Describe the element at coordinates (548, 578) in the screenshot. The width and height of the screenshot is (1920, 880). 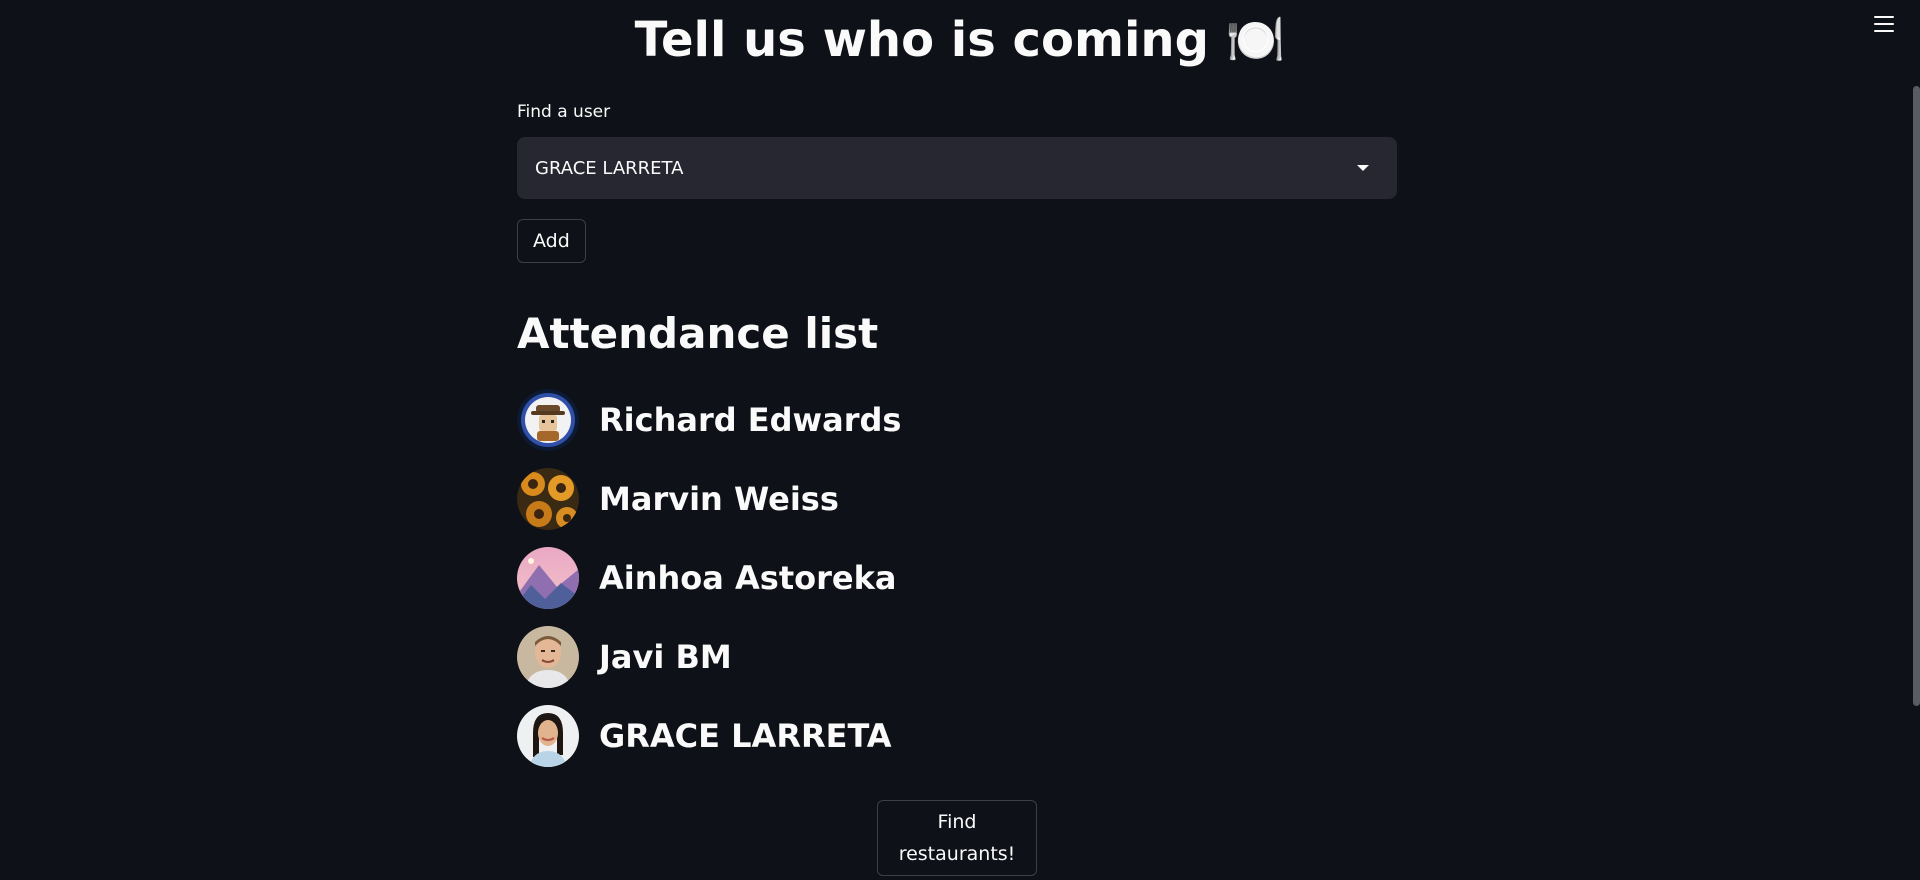
I see `mountain-sunset-avatar` at that location.